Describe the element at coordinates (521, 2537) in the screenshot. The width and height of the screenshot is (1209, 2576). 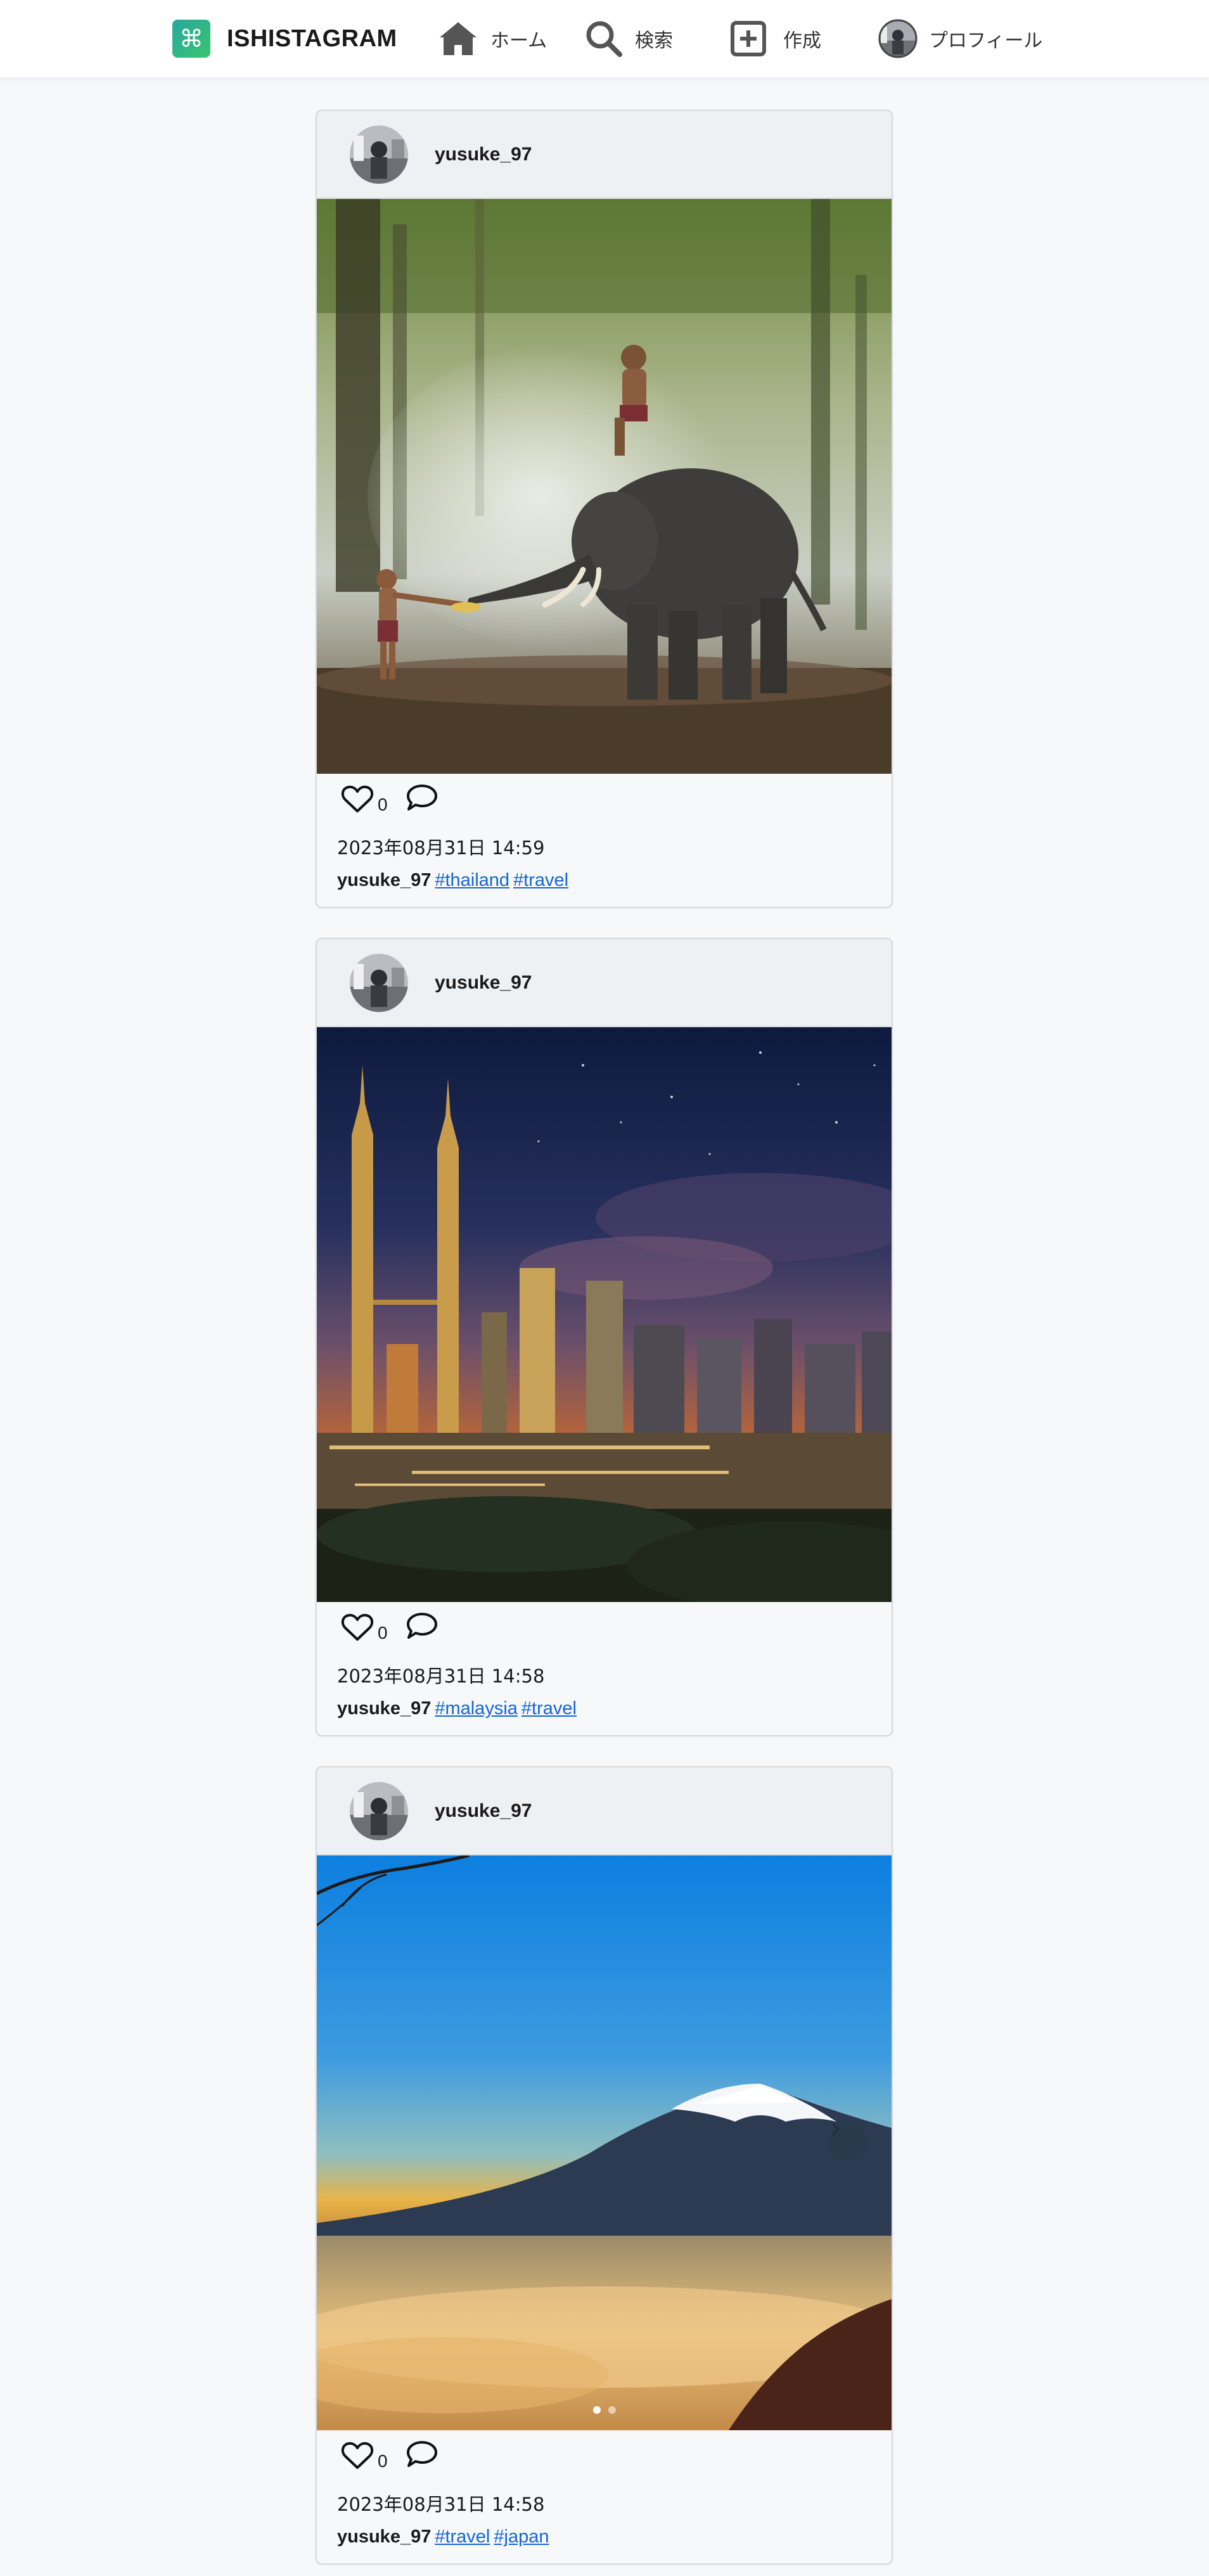
I see `hashtag-link: #japan` at that location.